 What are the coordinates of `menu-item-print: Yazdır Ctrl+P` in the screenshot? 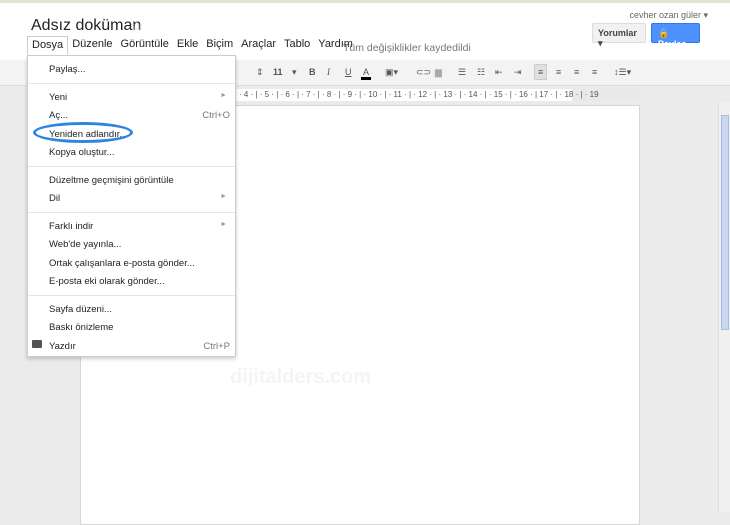 It's located at (131, 346).